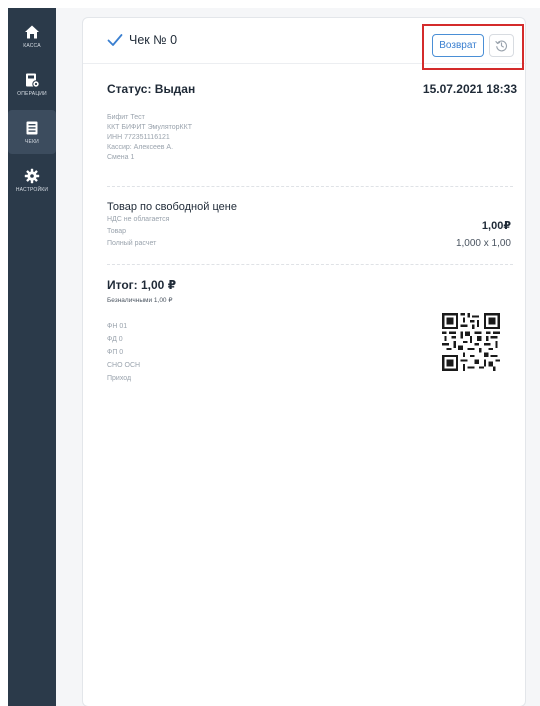 The image size is (540, 706). I want to click on qr-code, so click(471, 342).